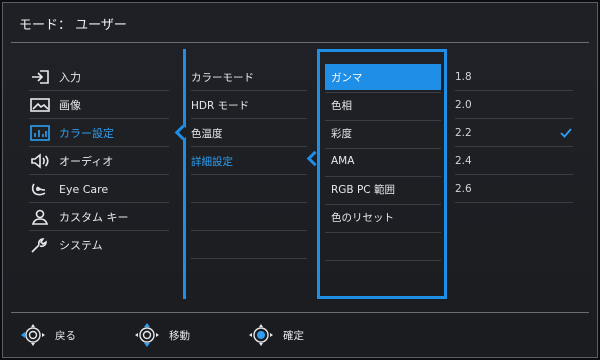 The height and width of the screenshot is (360, 600). What do you see at coordinates (179, 335) in the screenshot?
I see `footer-move-label: 移動` at bounding box center [179, 335].